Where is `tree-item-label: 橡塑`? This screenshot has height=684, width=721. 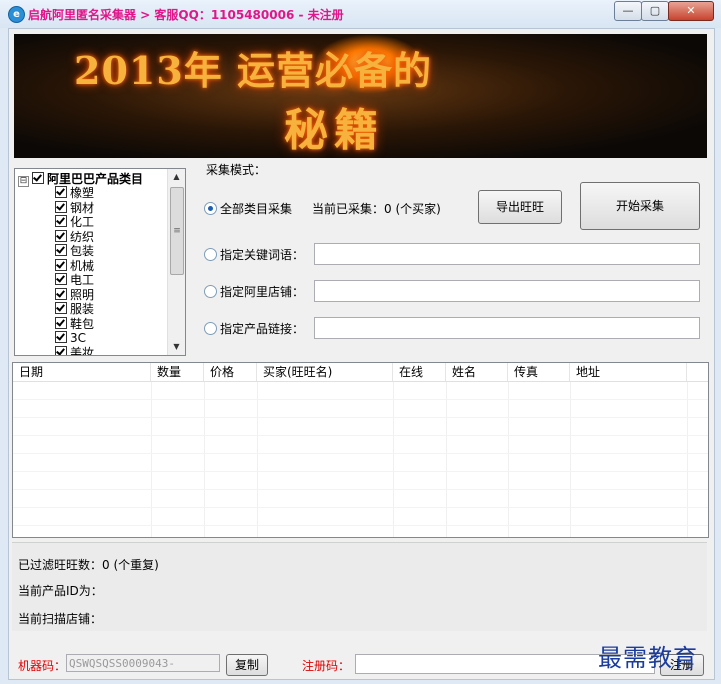 tree-item-label: 橡塑 is located at coordinates (82, 193).